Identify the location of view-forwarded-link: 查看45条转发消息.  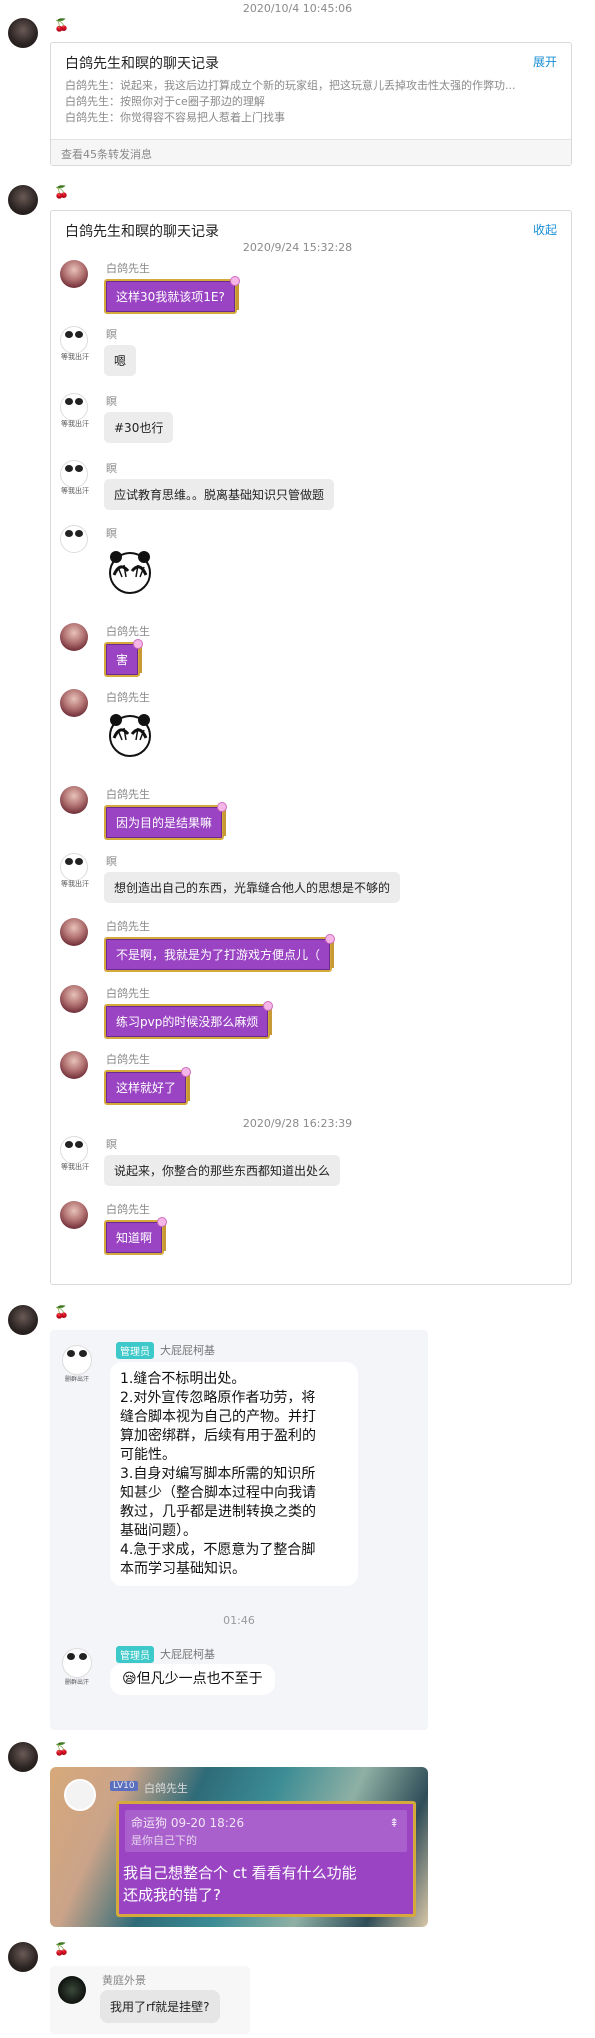
(311, 152).